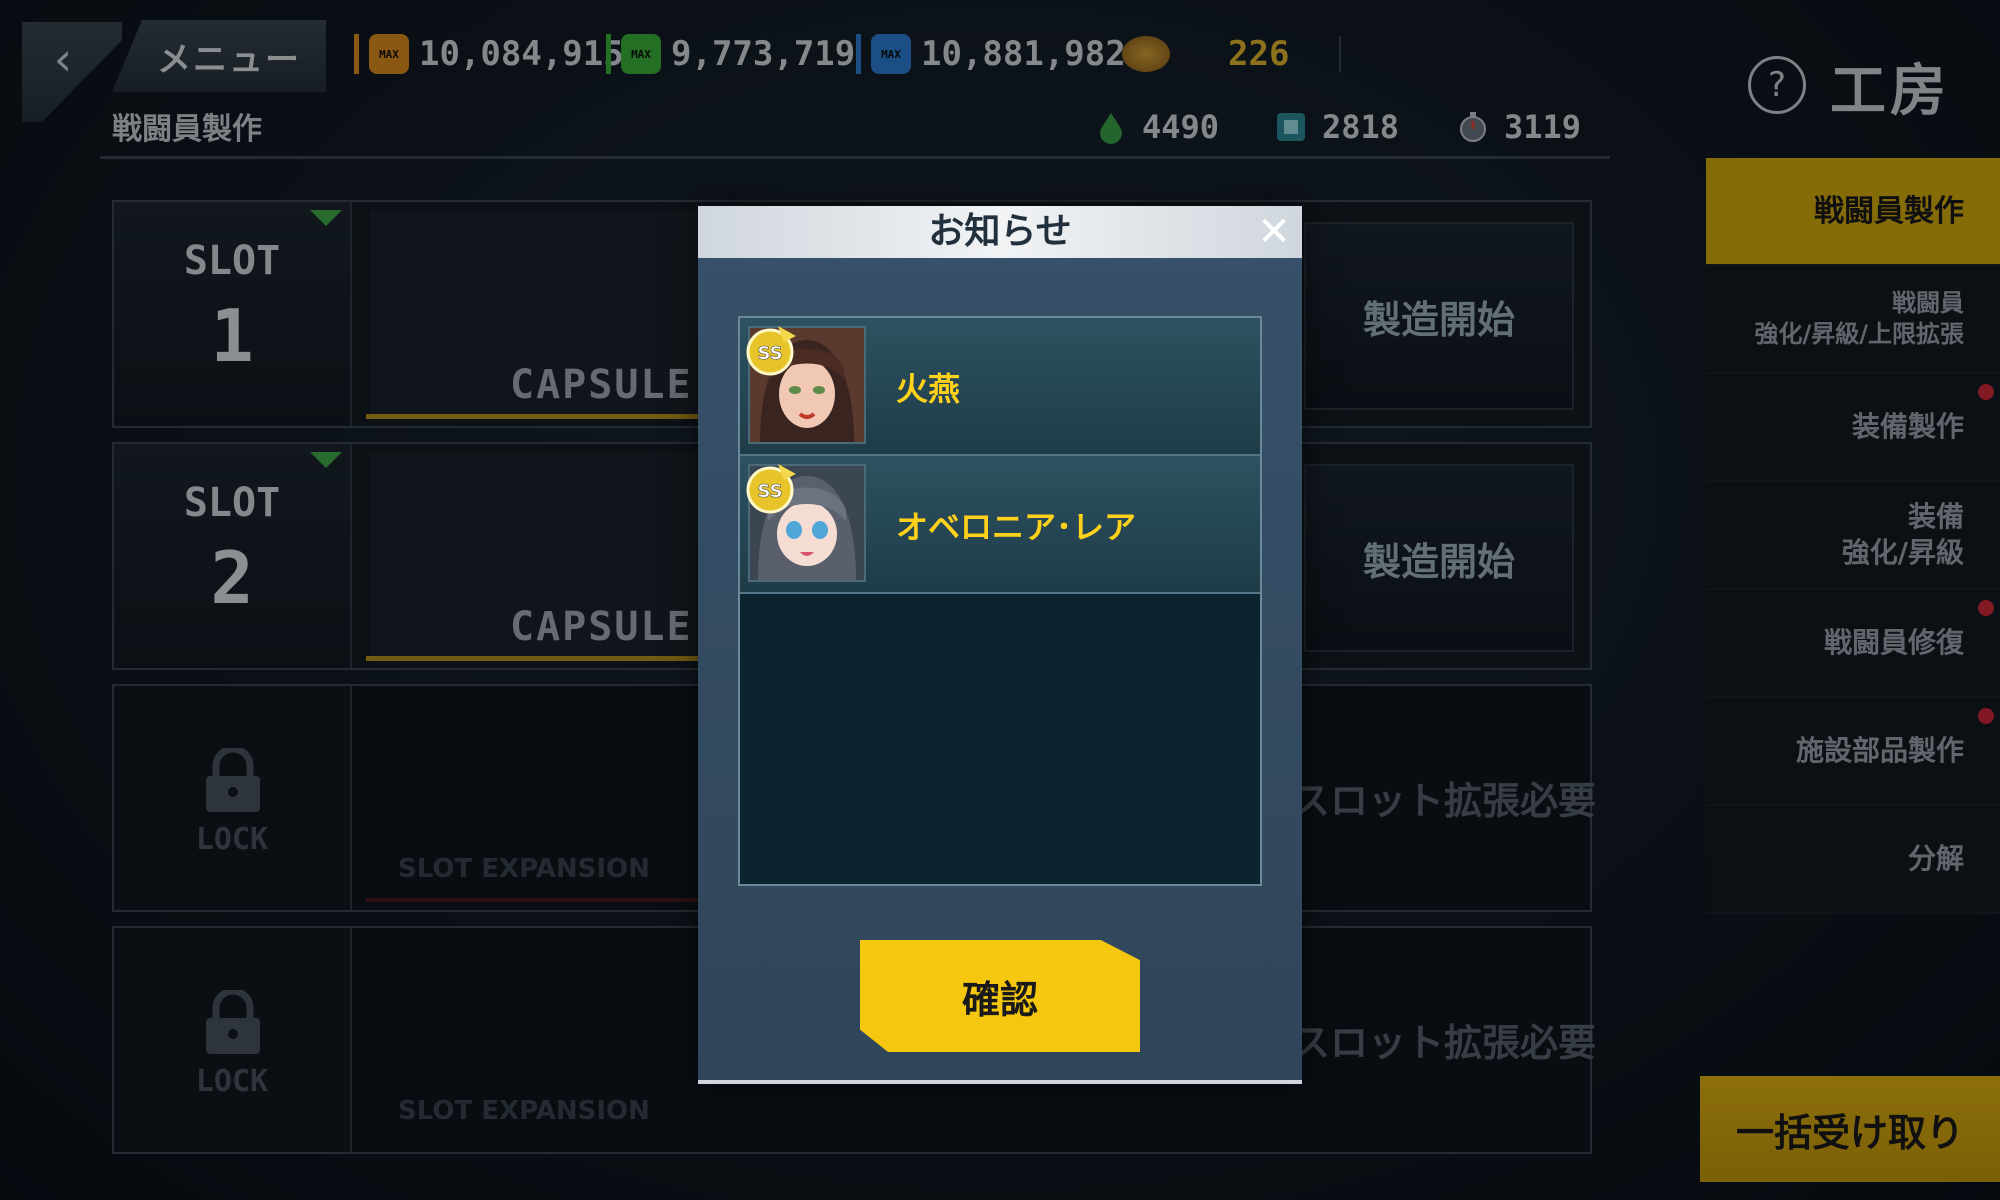 This screenshot has height=1200, width=2000. What do you see at coordinates (1000, 387) in the screenshot?
I see `list-item: SS 火燕` at bounding box center [1000, 387].